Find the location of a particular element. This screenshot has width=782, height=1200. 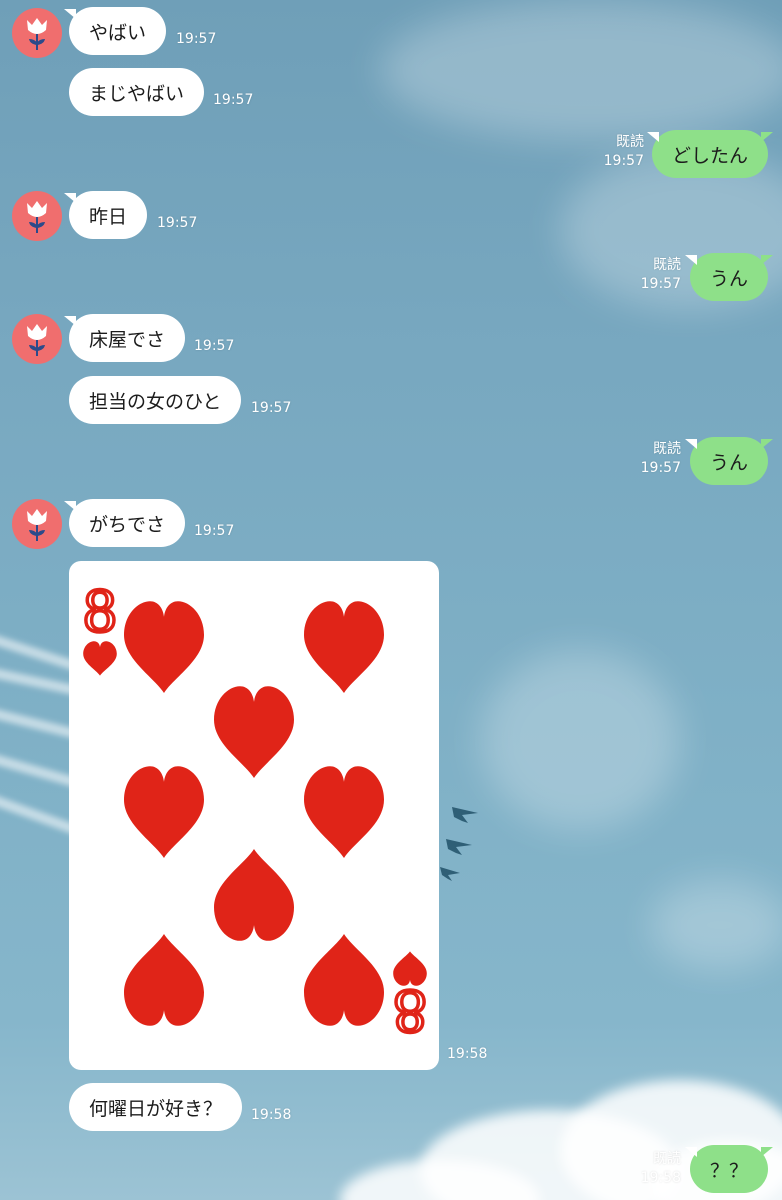

jets-icon is located at coordinates (459, 844).